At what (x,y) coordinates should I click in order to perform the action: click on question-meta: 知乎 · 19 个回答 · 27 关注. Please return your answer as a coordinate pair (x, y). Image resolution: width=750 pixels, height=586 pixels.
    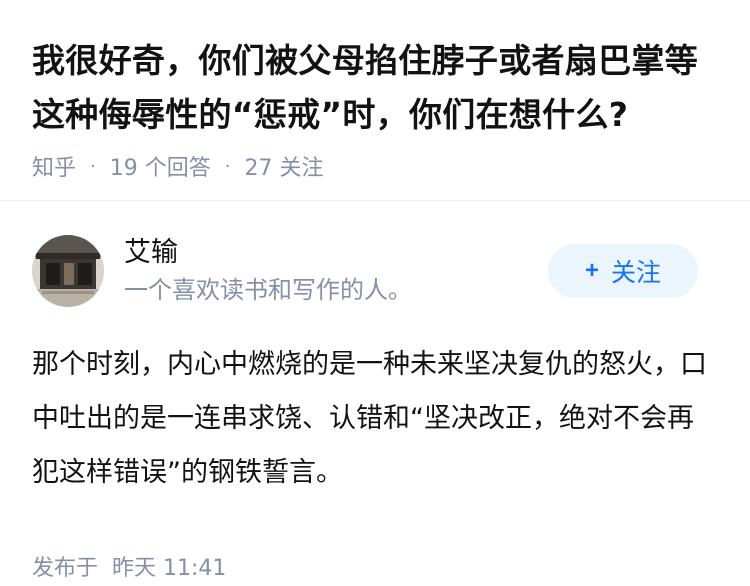
    Looking at the image, I should click on (375, 166).